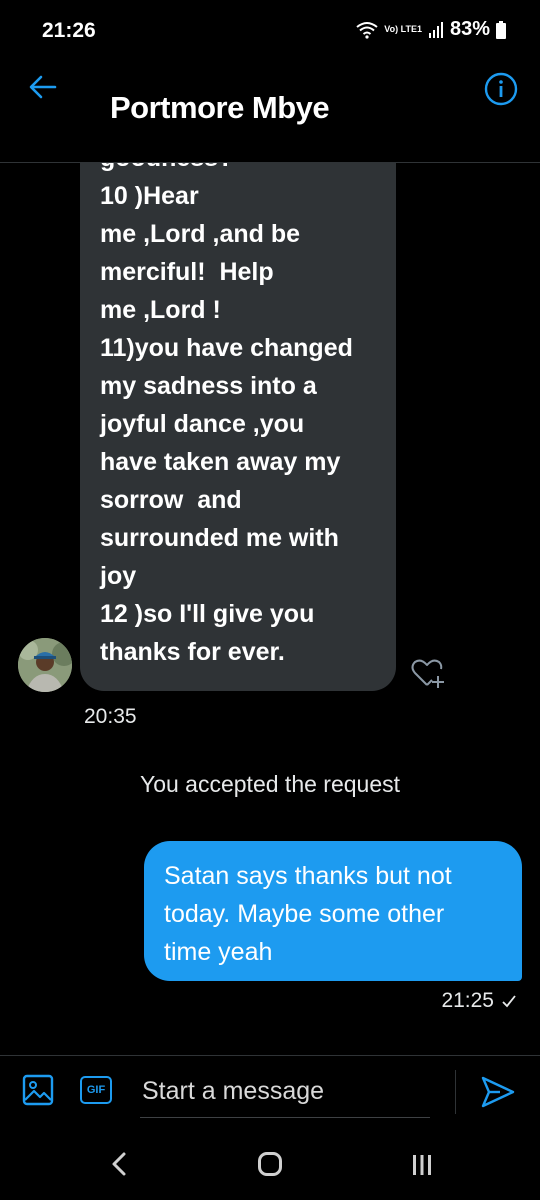 This screenshot has height=1200, width=540. What do you see at coordinates (110, 716) in the screenshot?
I see `incoming-message-time: 20:35` at bounding box center [110, 716].